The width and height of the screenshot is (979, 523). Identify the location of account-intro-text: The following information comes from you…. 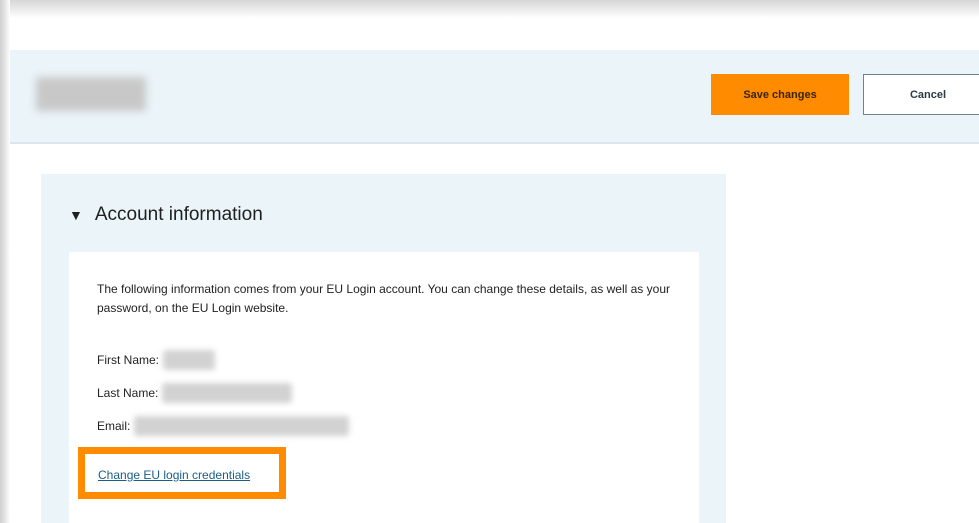
(383, 298).